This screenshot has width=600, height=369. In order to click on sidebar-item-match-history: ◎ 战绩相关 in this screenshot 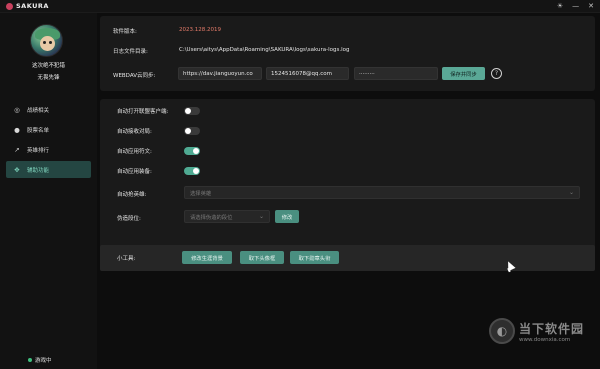, I will do `click(48, 109)`.